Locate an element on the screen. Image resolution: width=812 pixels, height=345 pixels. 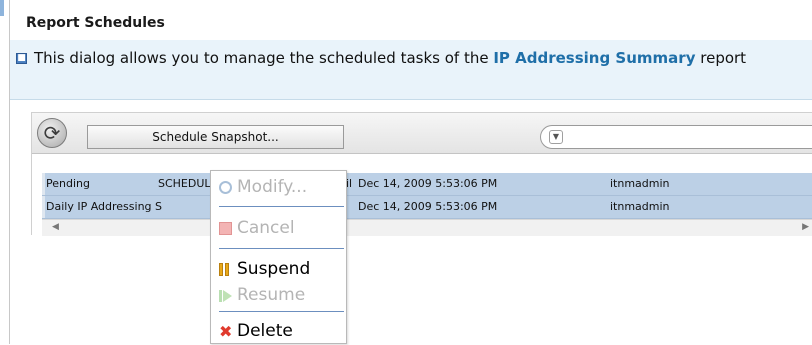
menu-label: Delete is located at coordinates (265, 331).